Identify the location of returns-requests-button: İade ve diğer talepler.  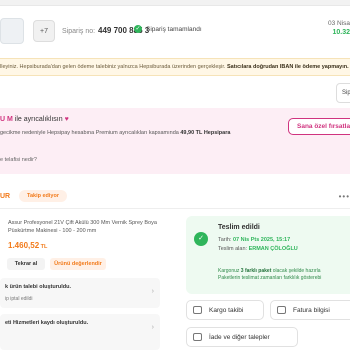
(242, 337).